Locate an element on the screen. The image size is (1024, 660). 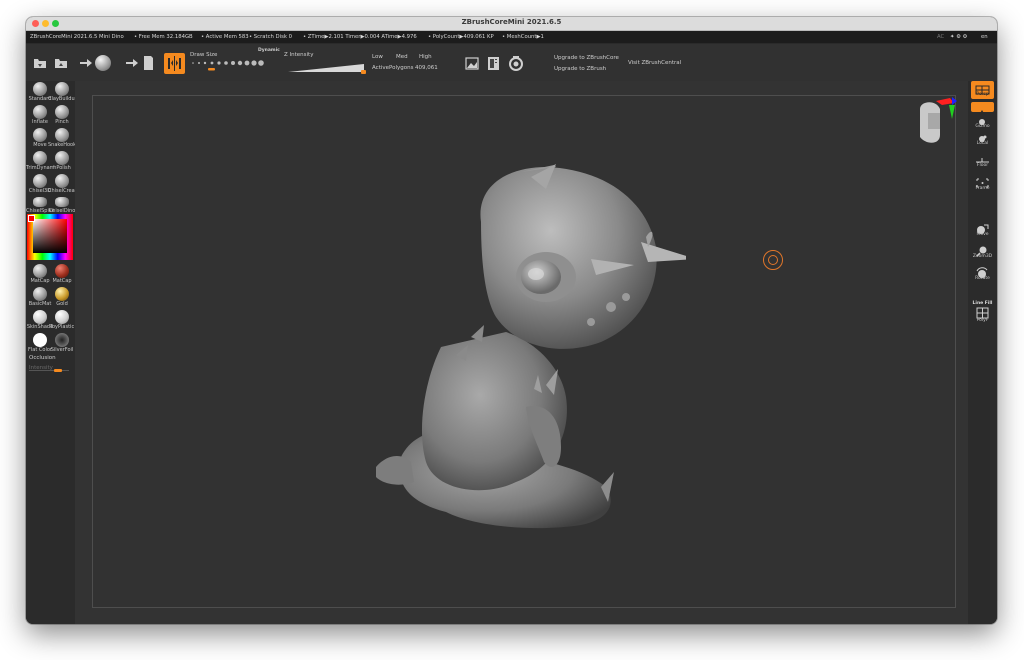
symmetry-button is located at coordinates (174, 63).